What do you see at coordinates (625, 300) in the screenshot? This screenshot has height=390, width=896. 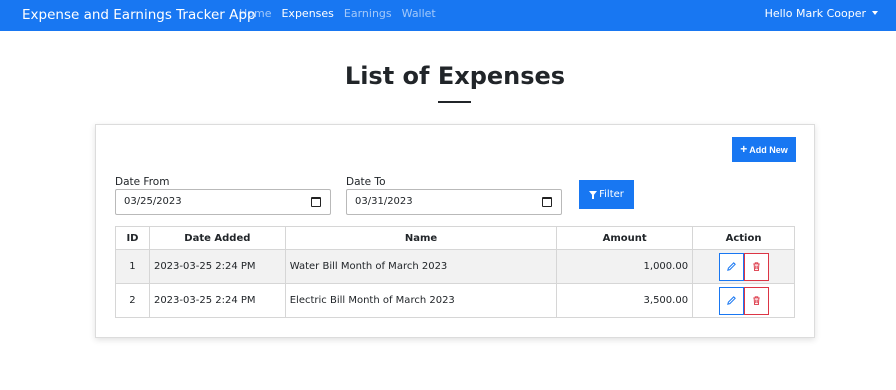 I see `cell-amount: 3,500.00` at bounding box center [625, 300].